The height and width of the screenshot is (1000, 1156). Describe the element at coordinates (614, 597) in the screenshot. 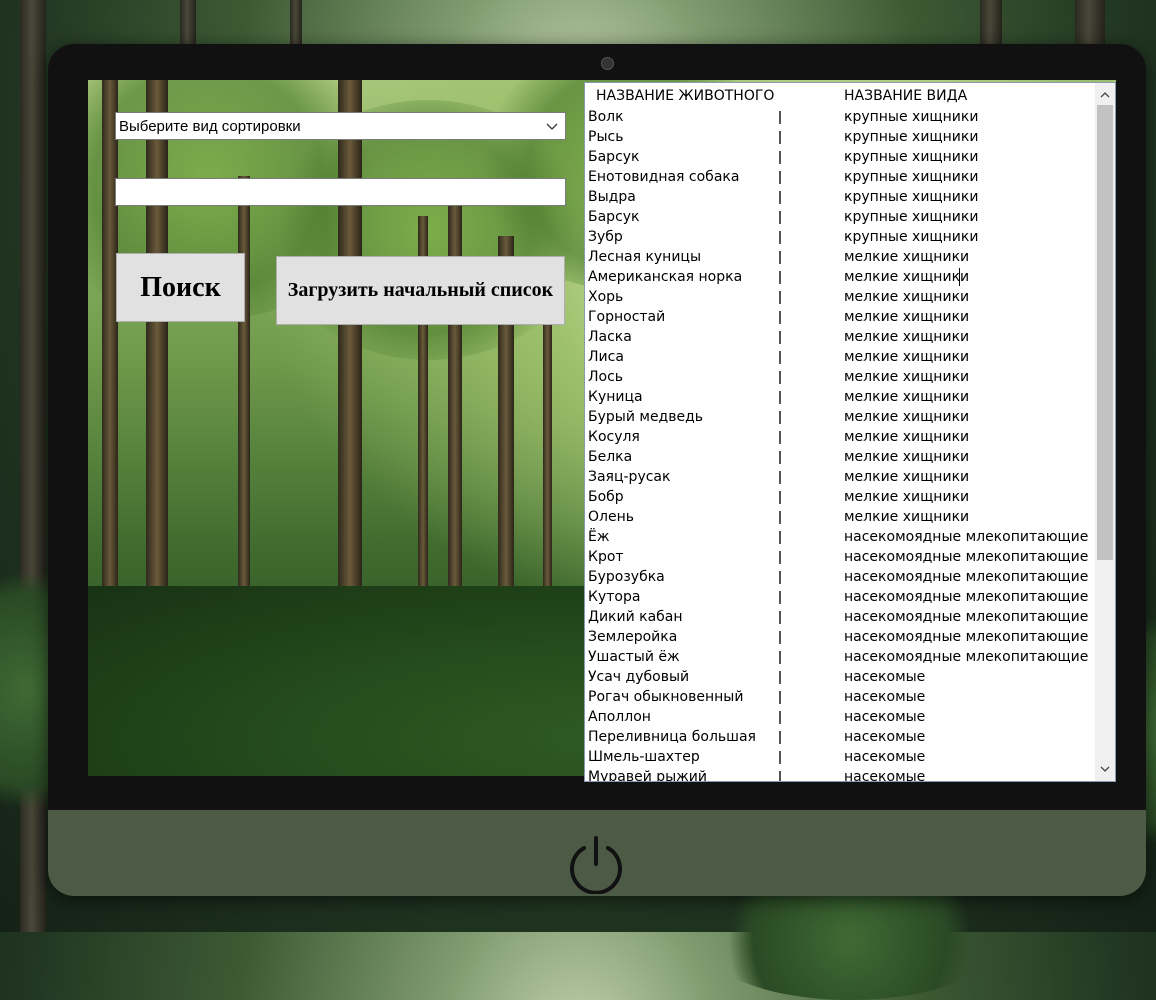

I see `animal-name: Кутора` at that location.